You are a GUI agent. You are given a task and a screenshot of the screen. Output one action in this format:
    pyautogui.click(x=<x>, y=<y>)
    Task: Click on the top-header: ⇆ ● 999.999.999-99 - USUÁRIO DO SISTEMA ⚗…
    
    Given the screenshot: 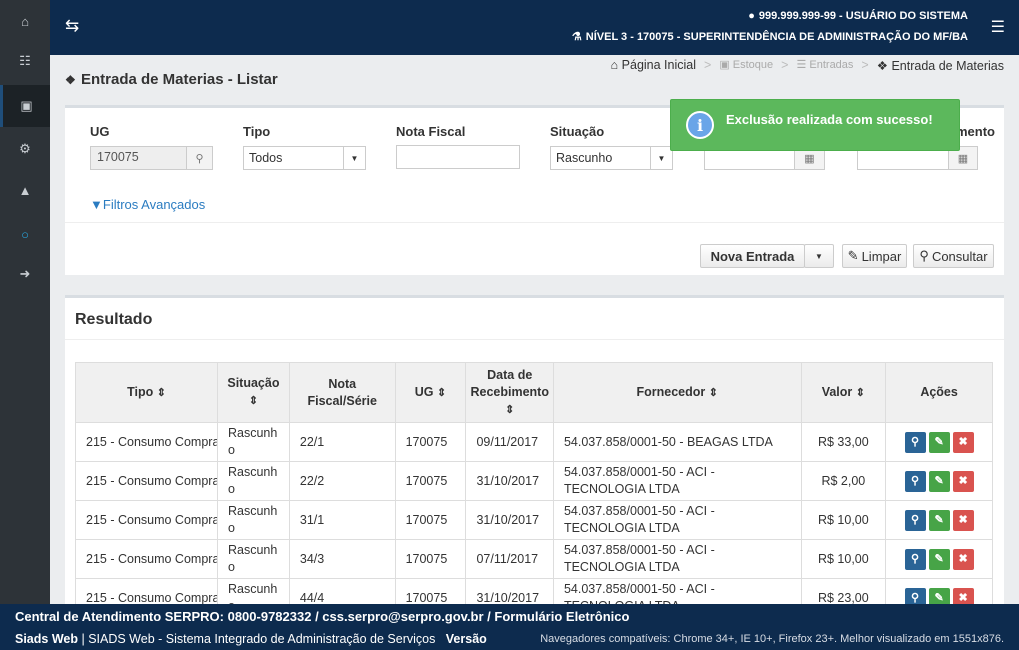 What is the action you would take?
    pyautogui.click(x=534, y=27)
    